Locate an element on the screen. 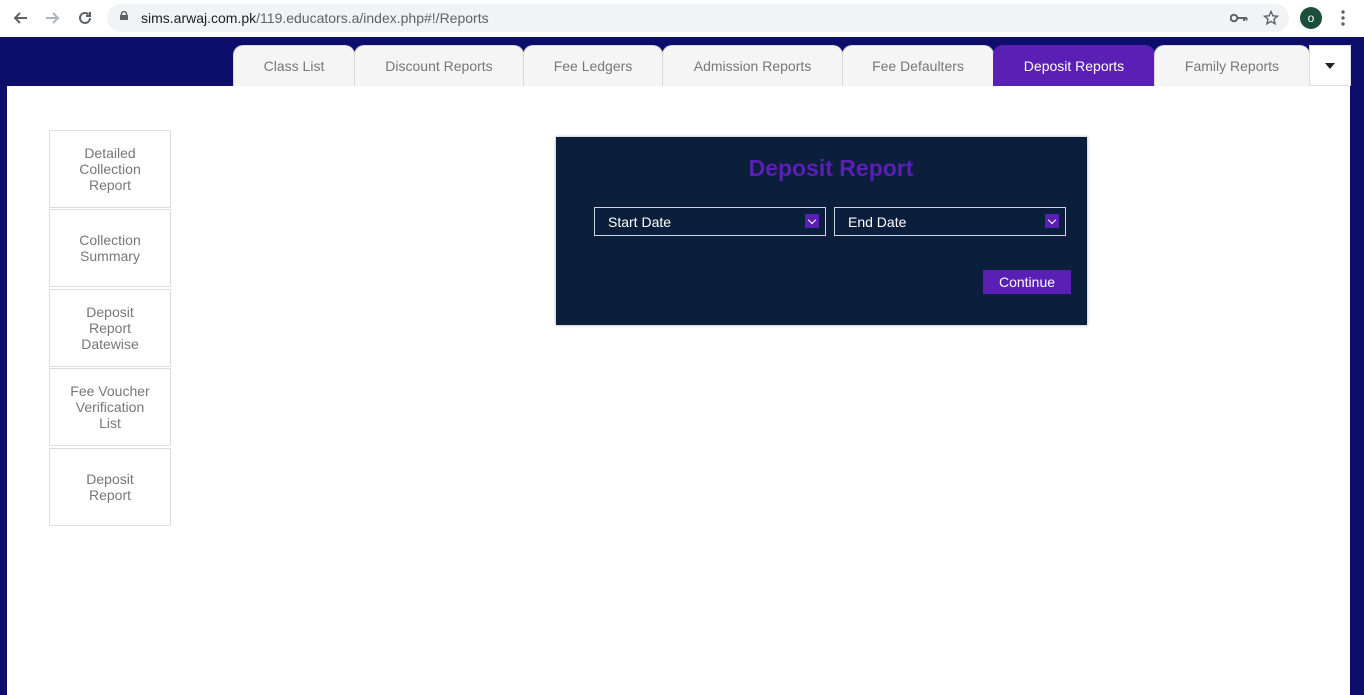 This screenshot has height=695, width=1364. profile-avatar: o is located at coordinates (1311, 18).